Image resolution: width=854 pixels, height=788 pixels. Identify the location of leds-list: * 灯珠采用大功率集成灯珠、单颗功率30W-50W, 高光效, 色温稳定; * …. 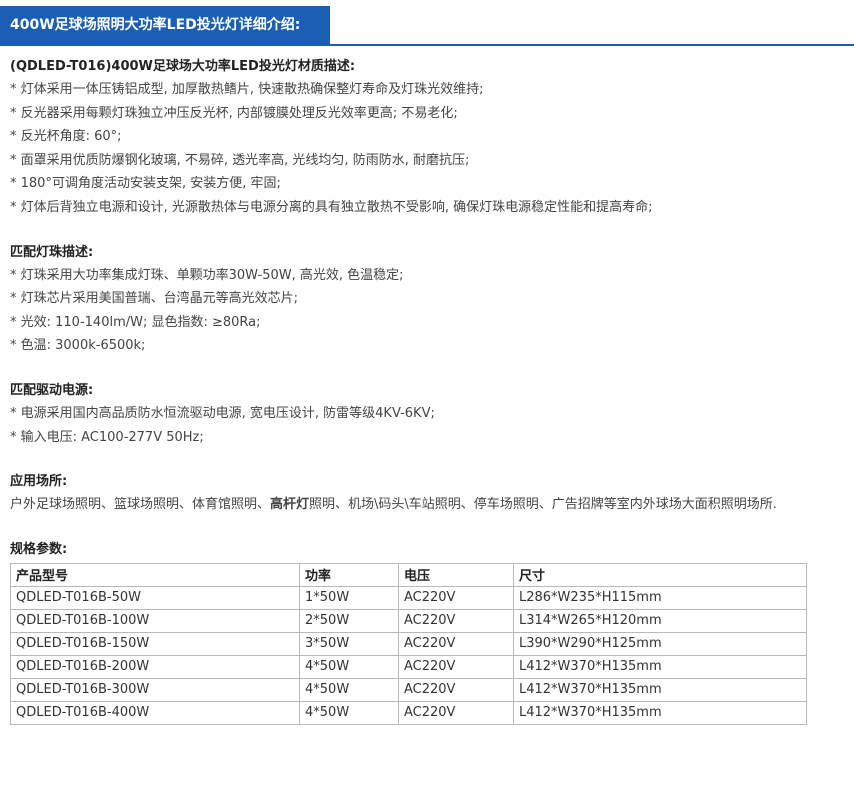
(428, 311).